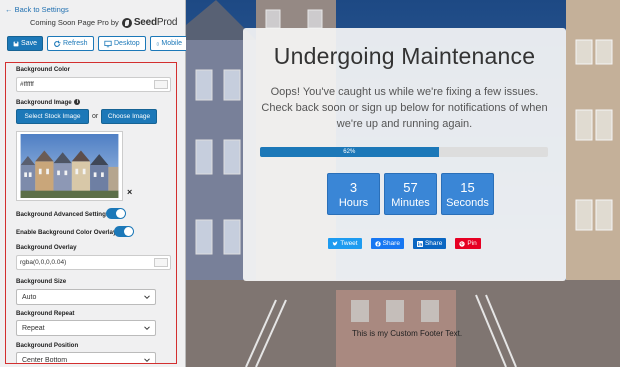 The height and width of the screenshot is (367, 620). I want to click on overlay-label: Background Overlay, so click(46, 247).